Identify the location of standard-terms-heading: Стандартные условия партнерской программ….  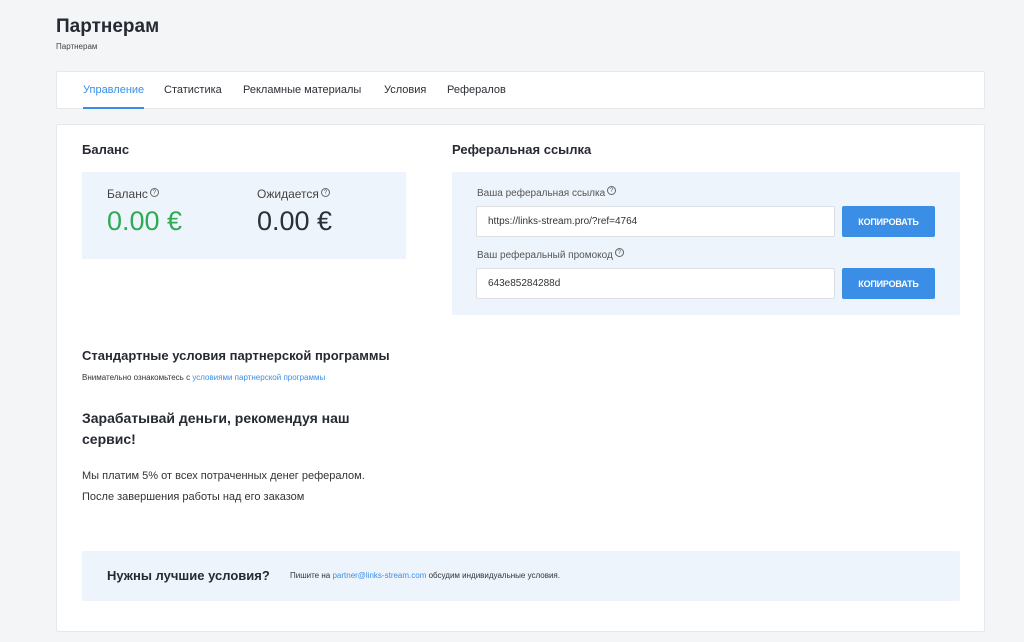
(236, 355).